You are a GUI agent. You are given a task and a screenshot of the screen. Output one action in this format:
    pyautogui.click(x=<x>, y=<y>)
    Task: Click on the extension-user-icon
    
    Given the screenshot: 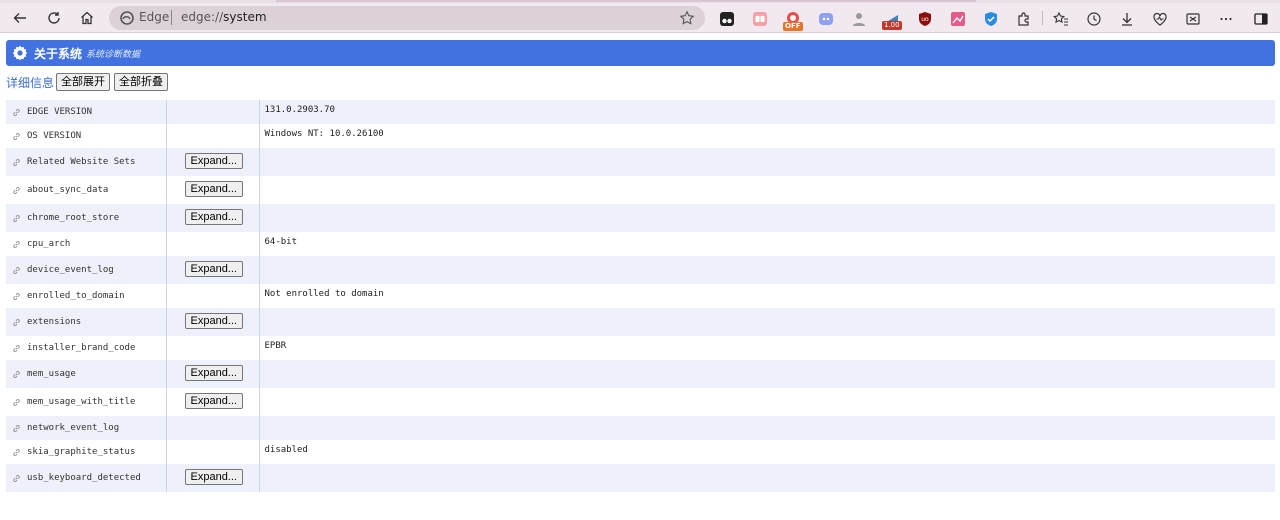 What is the action you would take?
    pyautogui.click(x=859, y=19)
    